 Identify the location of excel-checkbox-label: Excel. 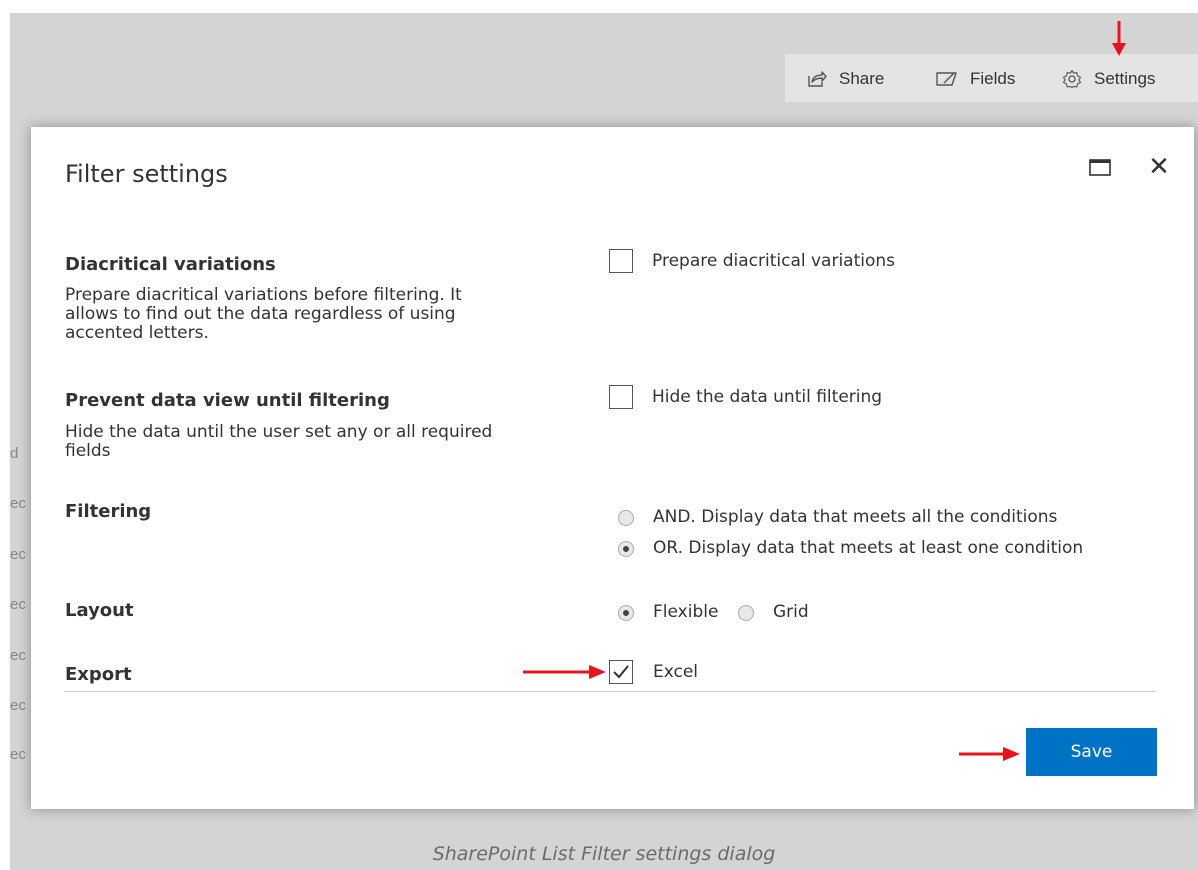
(676, 672).